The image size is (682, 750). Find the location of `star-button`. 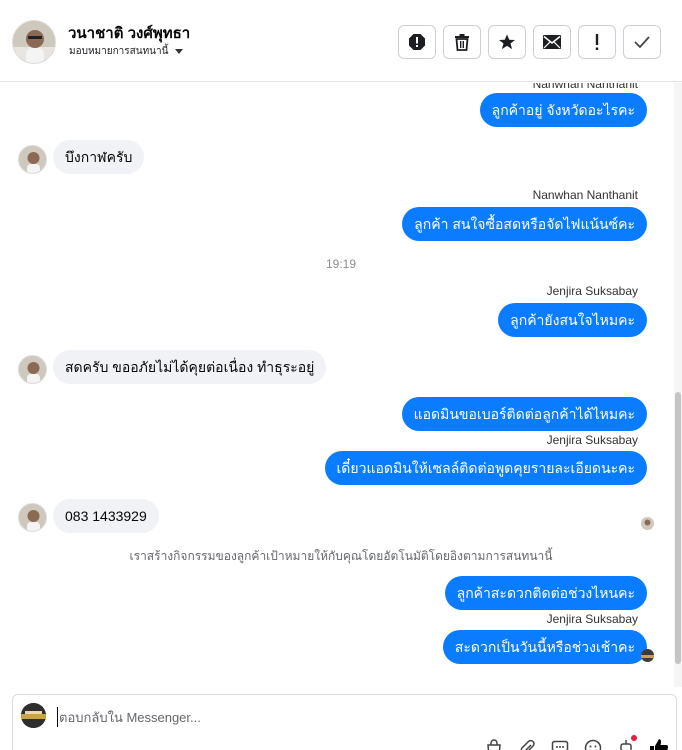

star-button is located at coordinates (507, 42).